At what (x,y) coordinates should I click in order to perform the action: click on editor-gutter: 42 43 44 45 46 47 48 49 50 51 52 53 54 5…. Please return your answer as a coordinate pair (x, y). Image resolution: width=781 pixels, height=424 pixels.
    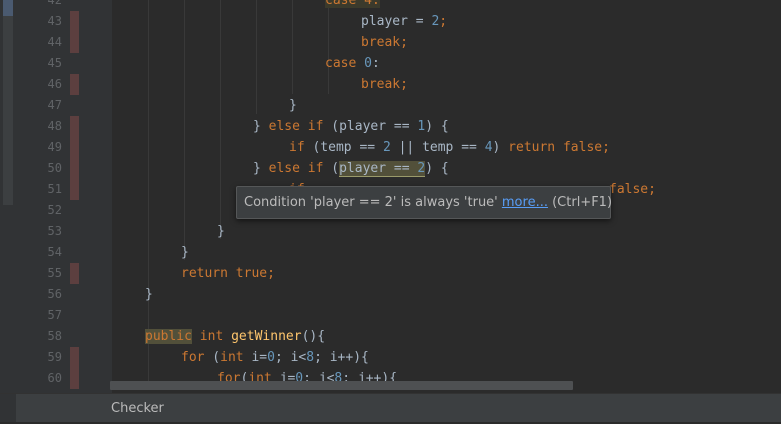
    Looking at the image, I should click on (68, 196).